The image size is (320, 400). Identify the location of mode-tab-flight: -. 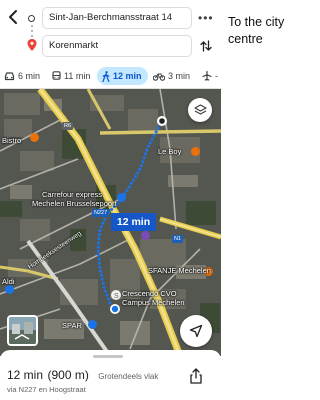
(210, 76).